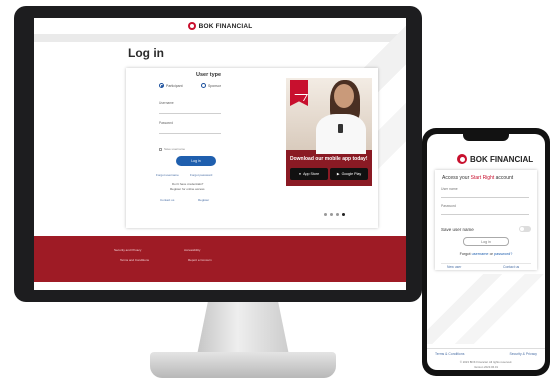 The height and width of the screenshot is (388, 551). Describe the element at coordinates (243, 365) in the screenshot. I see `monitor-stand-base` at that location.